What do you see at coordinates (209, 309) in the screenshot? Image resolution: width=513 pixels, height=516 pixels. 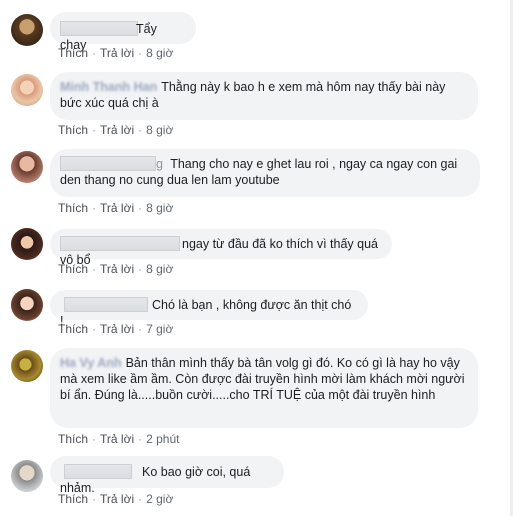 I see `comment-bubble: Chó là bạn , không được ăn thịt chó !` at bounding box center [209, 309].